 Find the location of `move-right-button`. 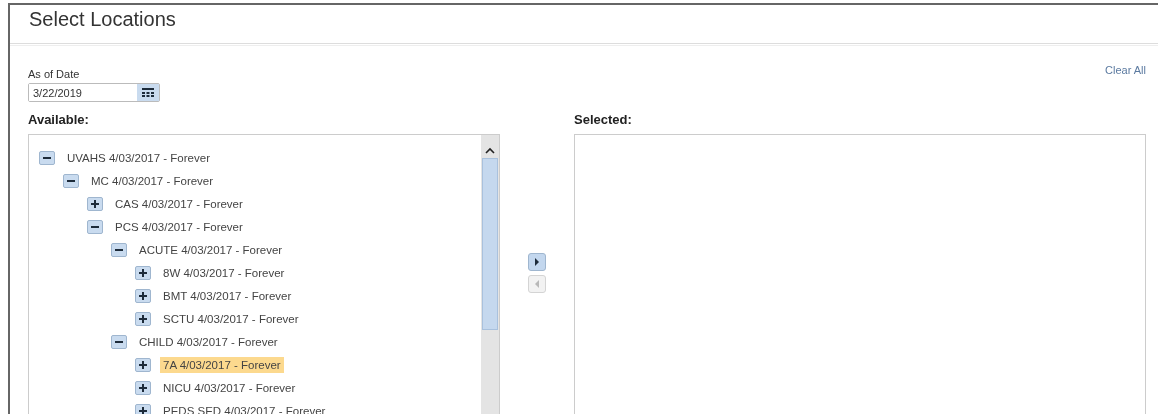

move-right-button is located at coordinates (537, 262).